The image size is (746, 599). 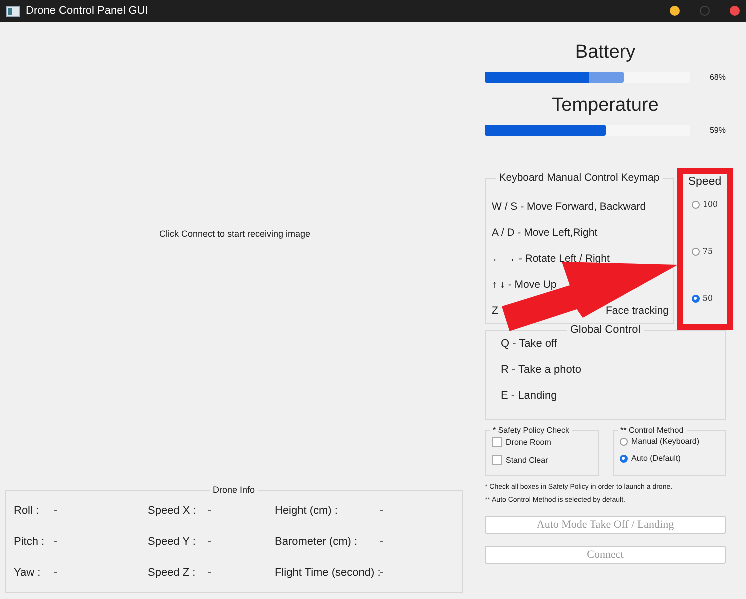 I want to click on field-label: Speed Y :, so click(x=172, y=542).